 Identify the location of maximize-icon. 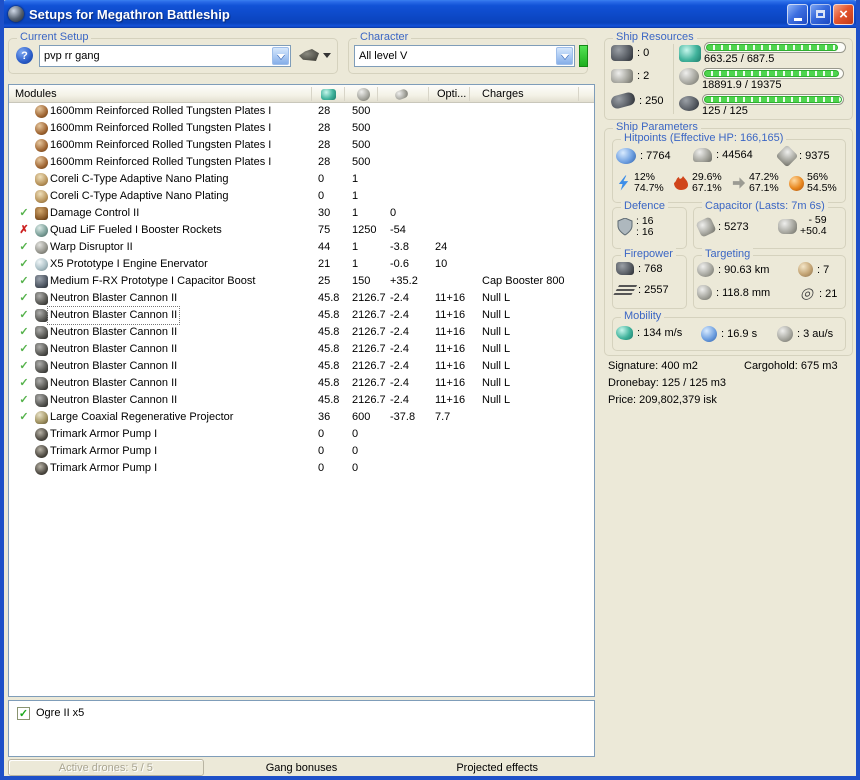
(820, 14).